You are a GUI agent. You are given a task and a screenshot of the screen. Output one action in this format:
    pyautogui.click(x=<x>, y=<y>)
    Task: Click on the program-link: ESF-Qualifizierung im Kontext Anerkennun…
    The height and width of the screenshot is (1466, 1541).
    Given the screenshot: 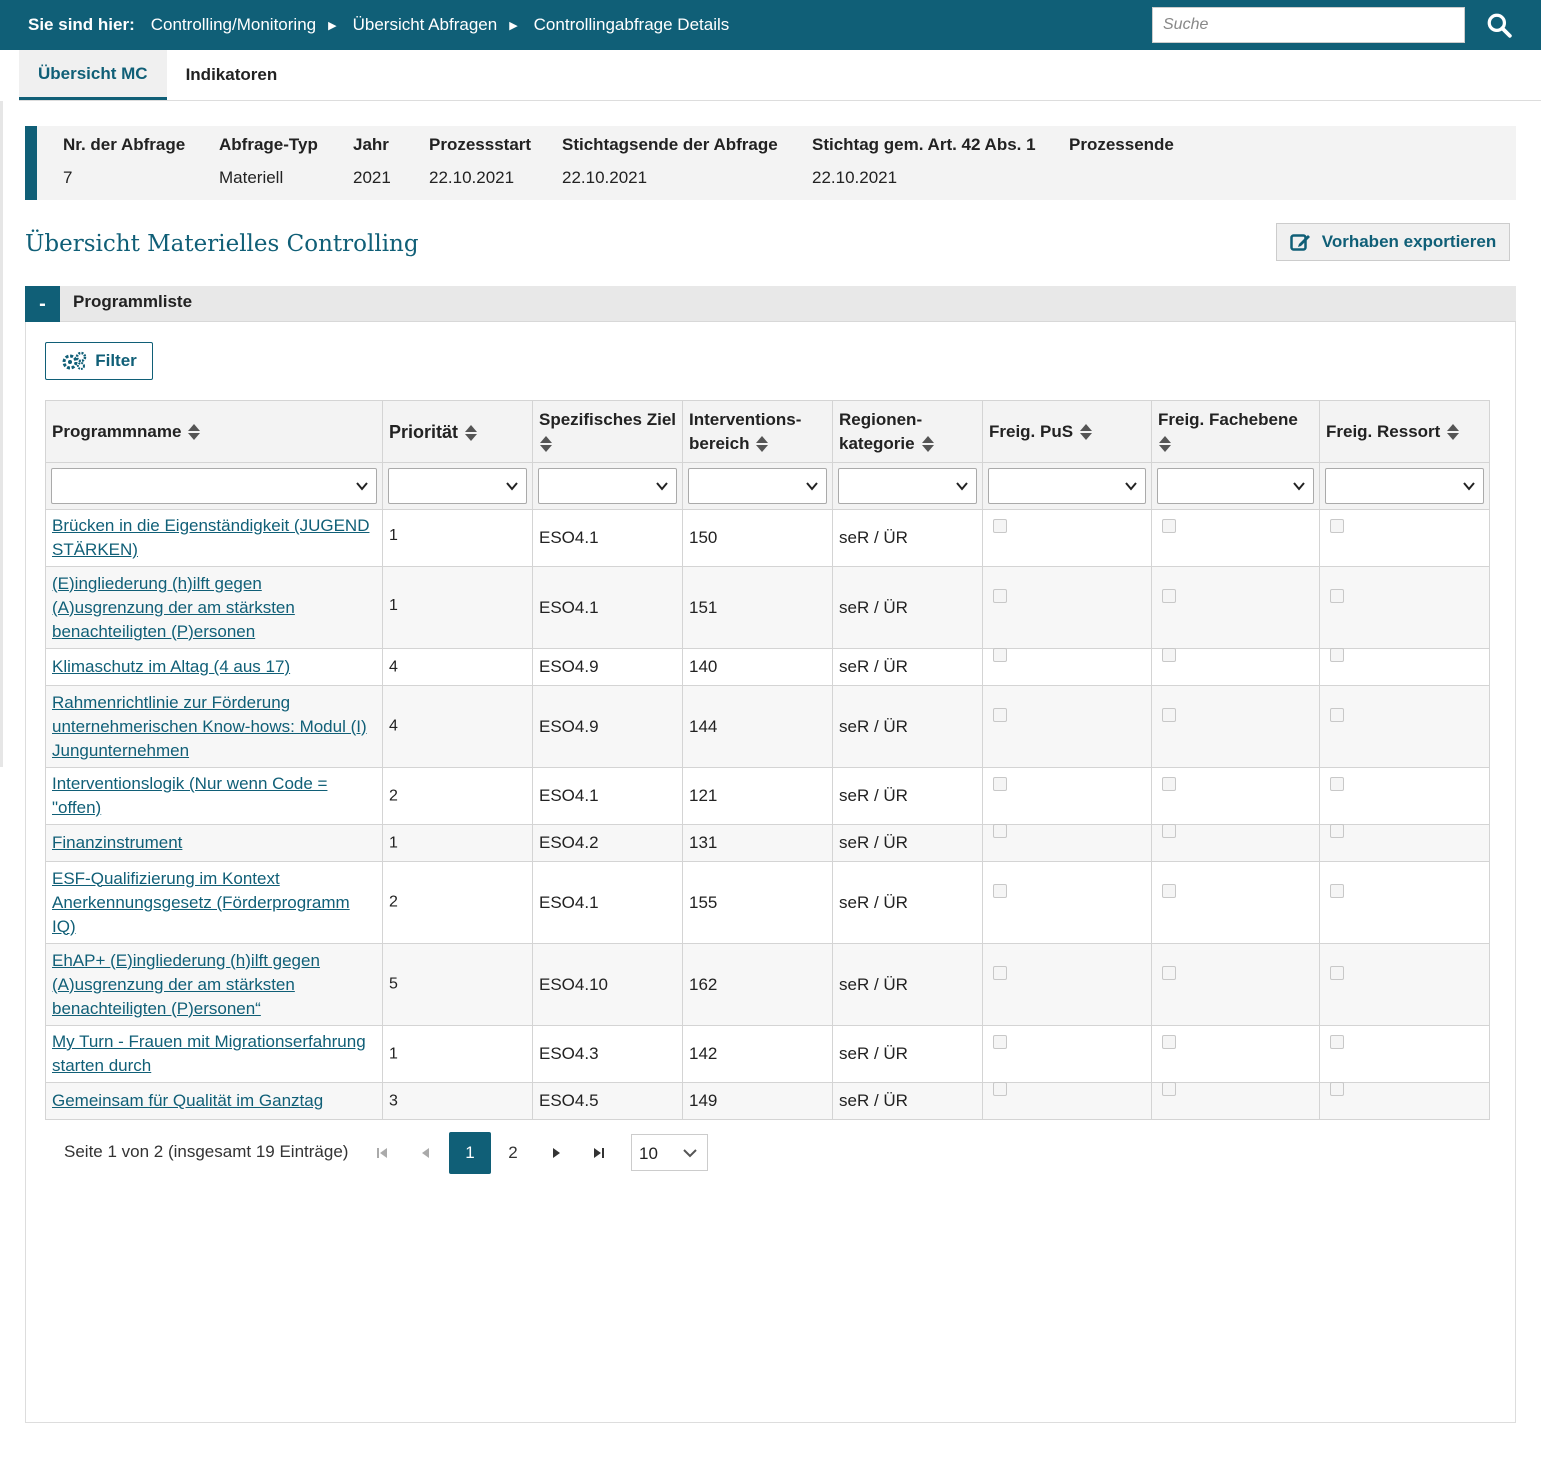 What is the action you would take?
    pyautogui.click(x=201, y=902)
    